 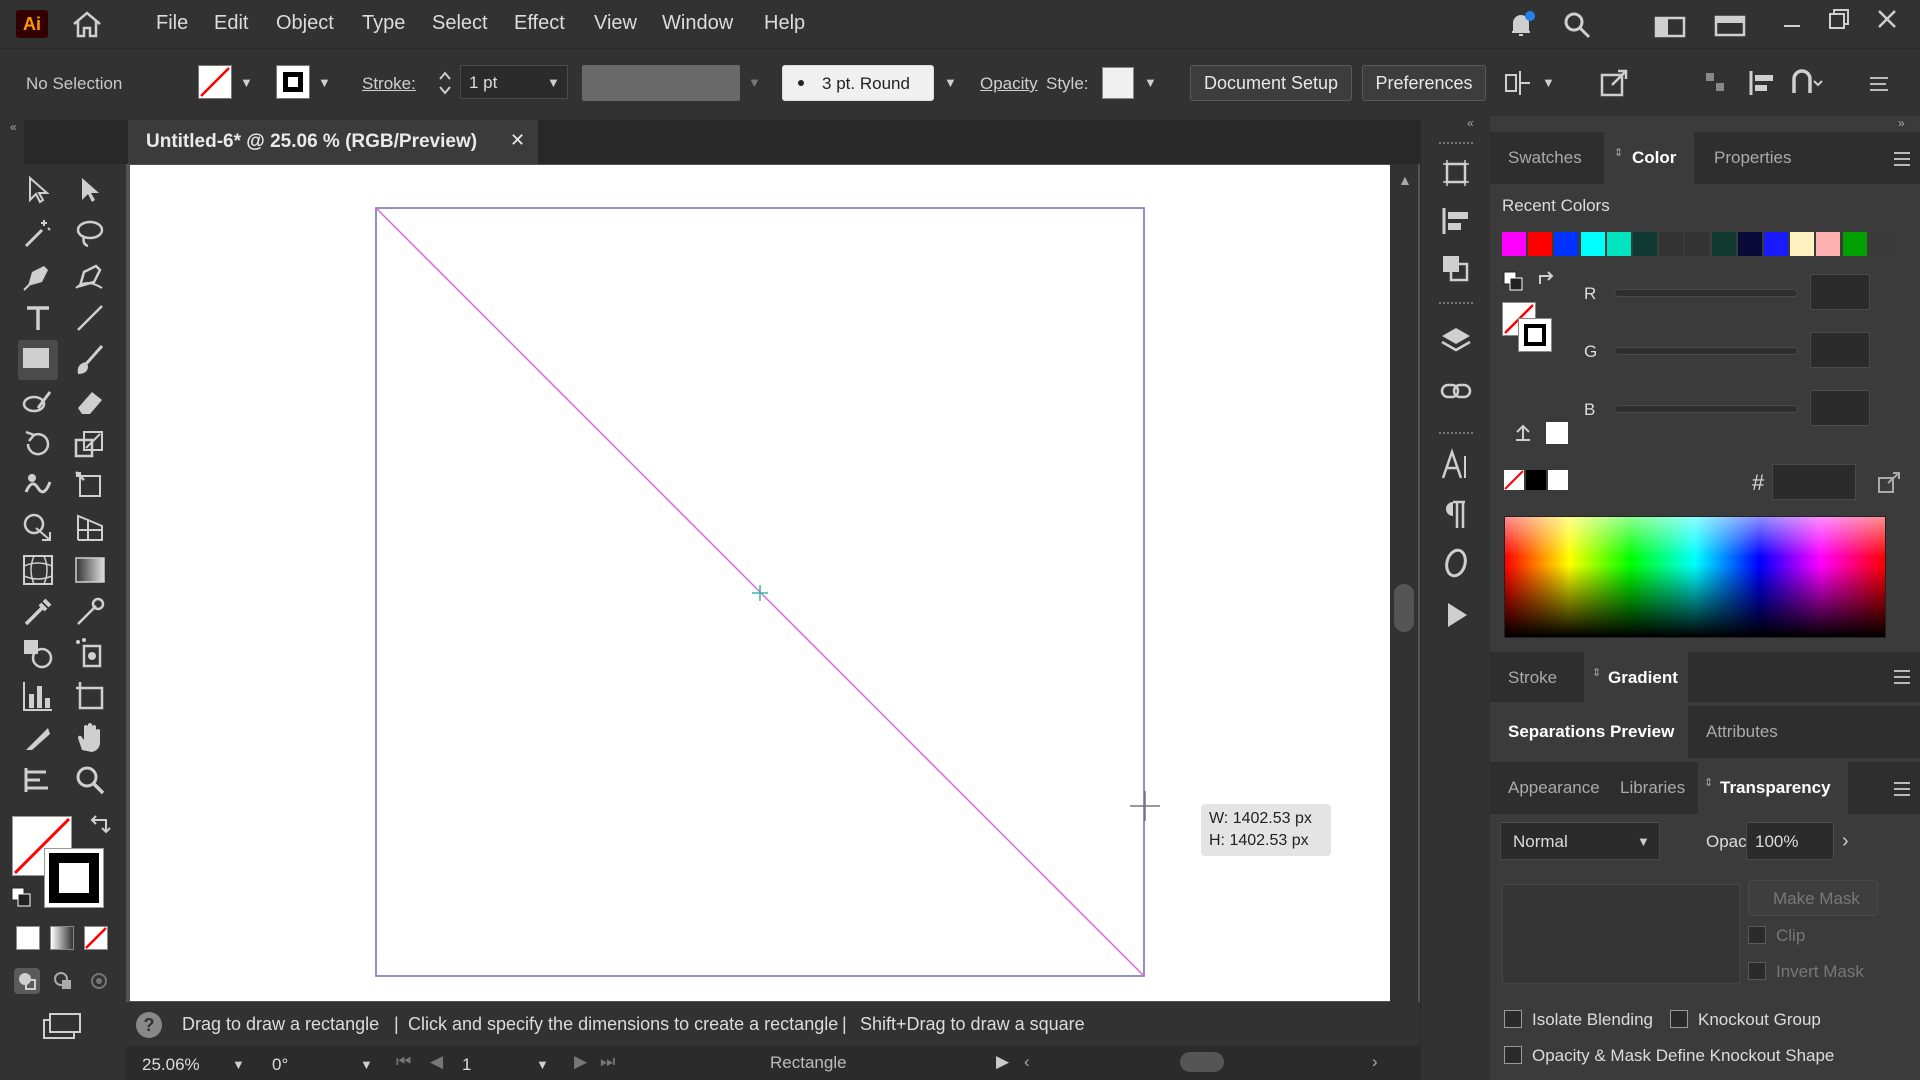 What do you see at coordinates (1545, 158) in the screenshot?
I see `tab-swatches: Swatches` at bounding box center [1545, 158].